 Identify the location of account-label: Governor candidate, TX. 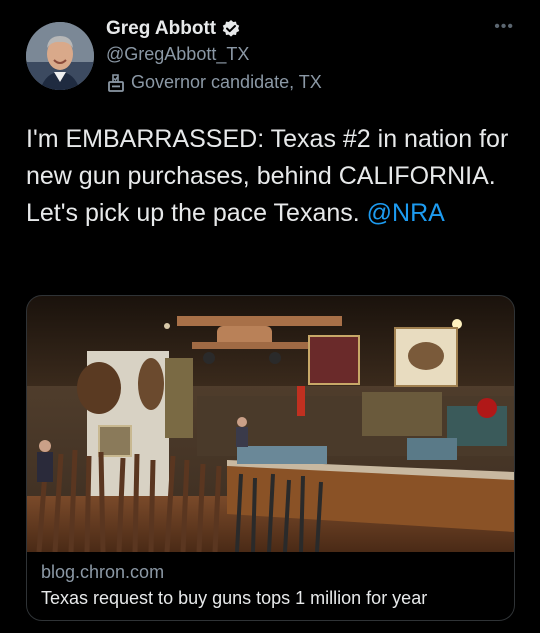
(214, 82).